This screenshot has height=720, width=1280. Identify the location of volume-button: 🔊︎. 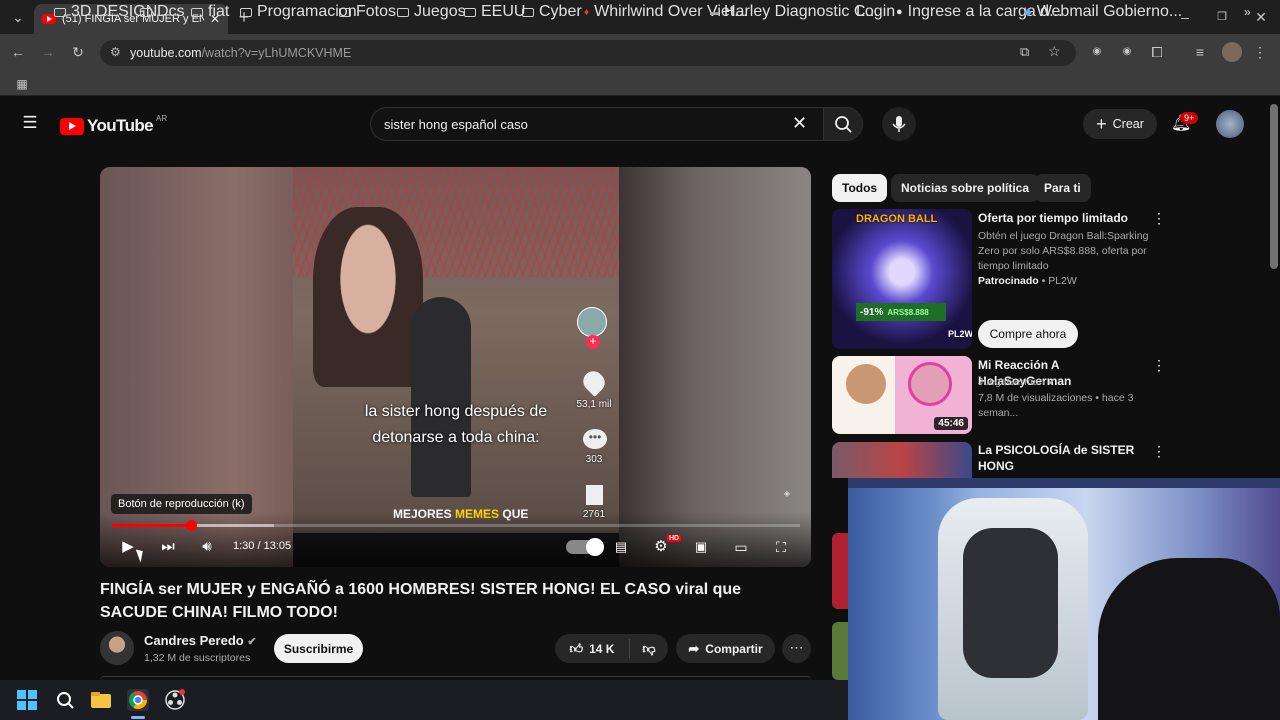
(207, 547).